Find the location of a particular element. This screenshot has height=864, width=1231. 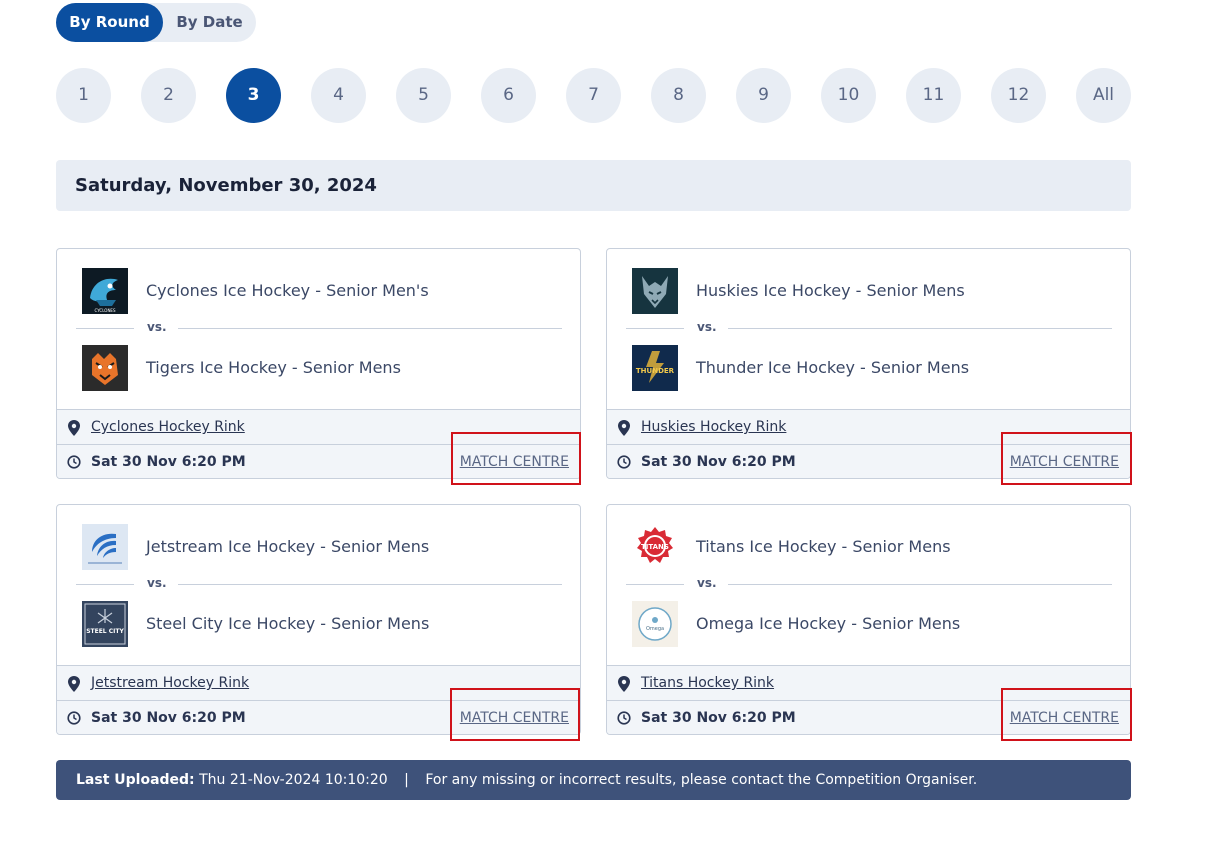

round-button-12: 12 is located at coordinates (1018, 95).